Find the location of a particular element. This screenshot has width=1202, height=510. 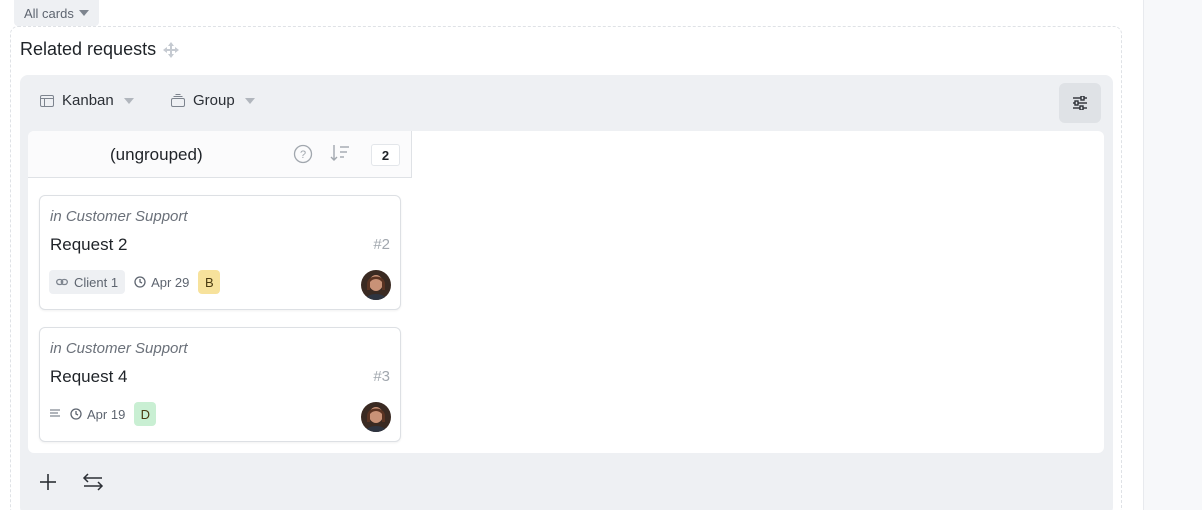

column-title: (ungrouped) is located at coordinates (156, 154).